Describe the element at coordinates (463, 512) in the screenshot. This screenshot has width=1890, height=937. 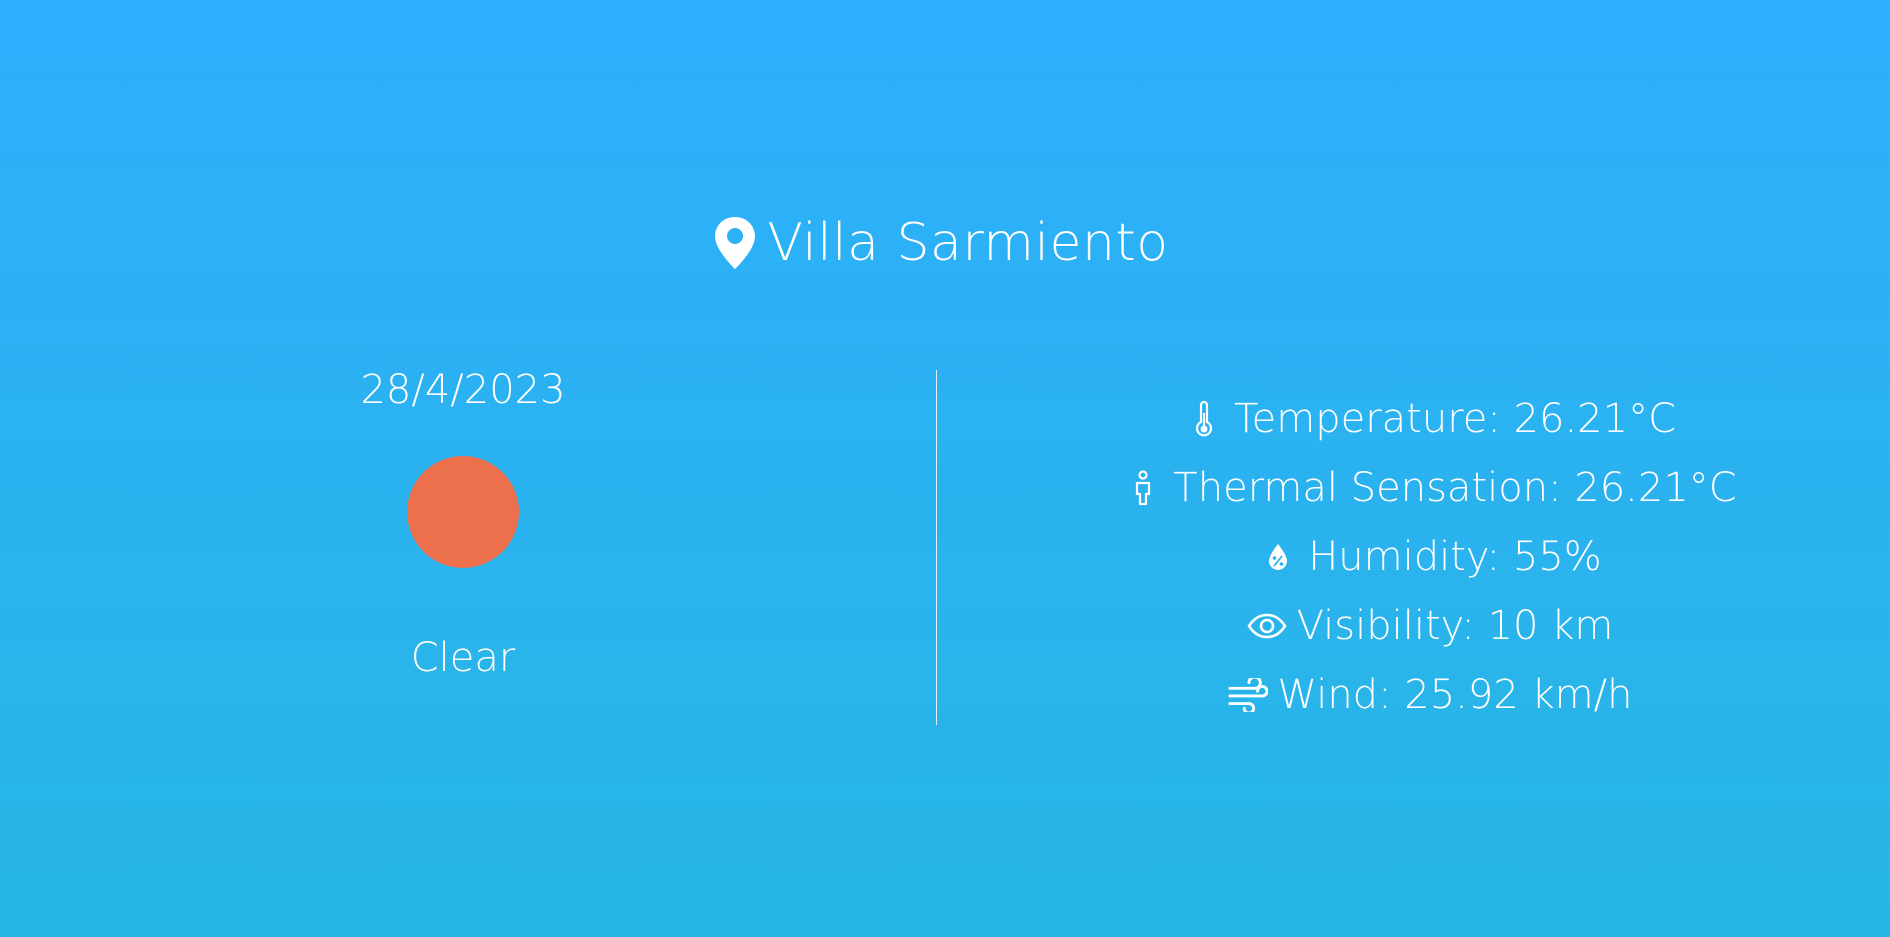
I see `sun-icon` at that location.